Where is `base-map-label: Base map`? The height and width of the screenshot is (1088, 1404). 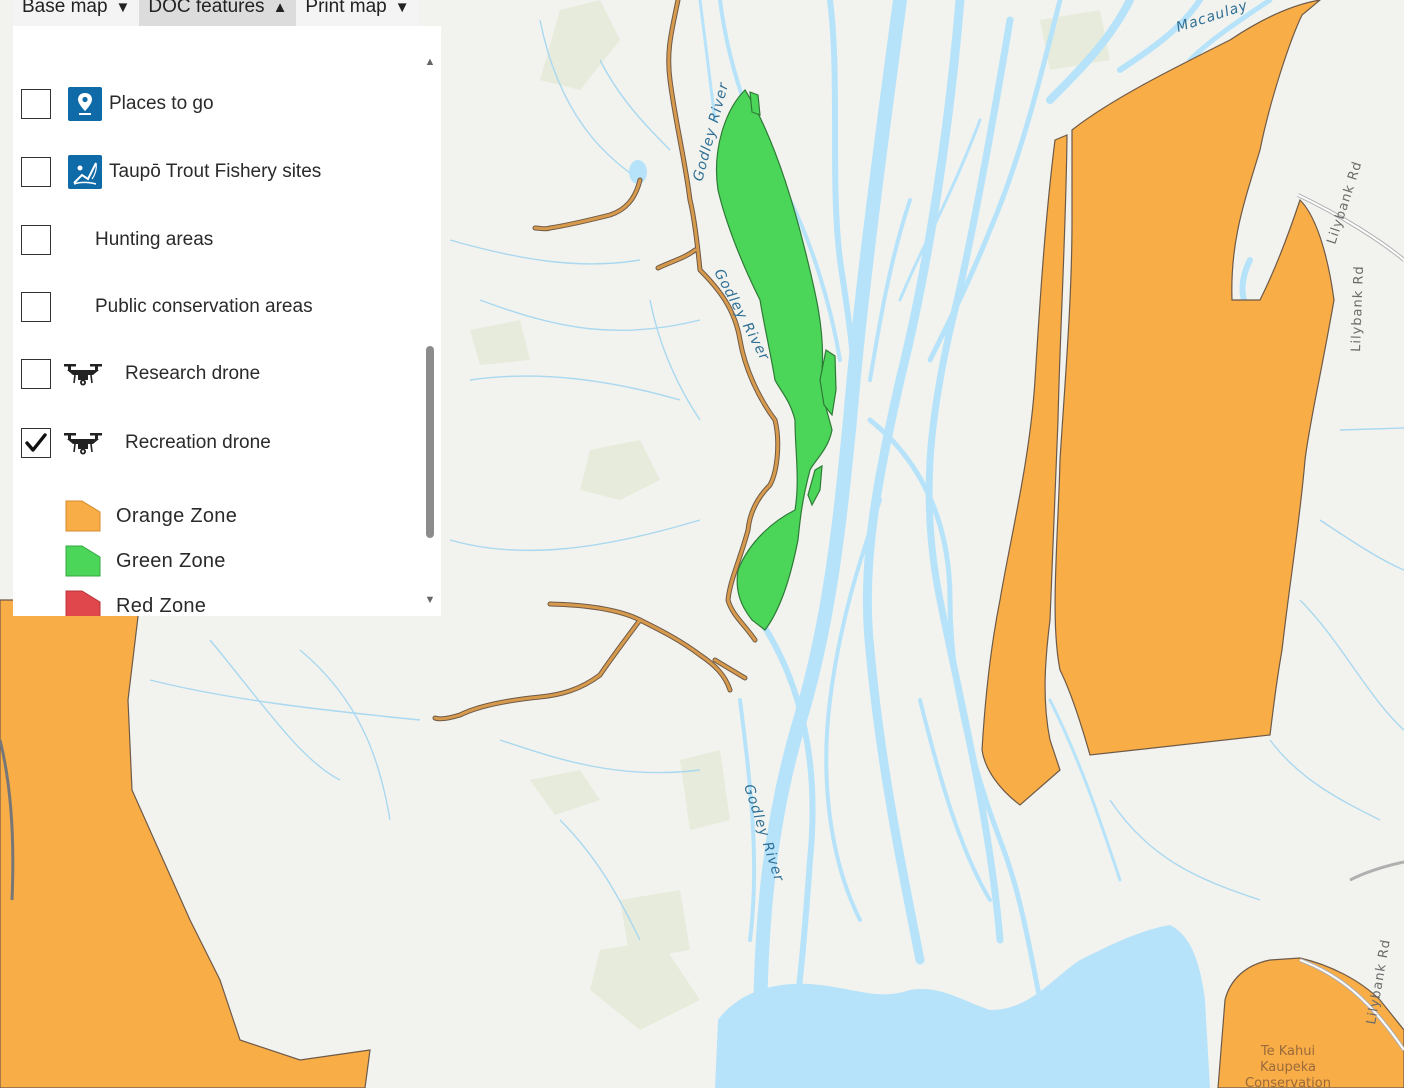 base-map-label: Base map is located at coordinates (65, 8).